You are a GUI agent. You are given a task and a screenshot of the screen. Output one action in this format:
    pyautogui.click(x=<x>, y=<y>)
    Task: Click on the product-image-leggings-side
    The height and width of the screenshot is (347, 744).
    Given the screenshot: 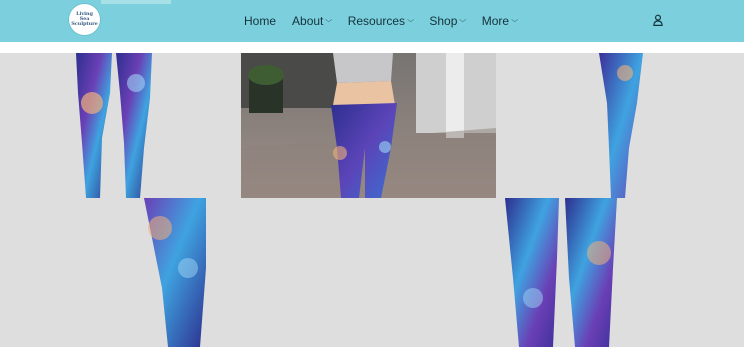 What is the action you would take?
    pyautogui.click(x=615, y=125)
    